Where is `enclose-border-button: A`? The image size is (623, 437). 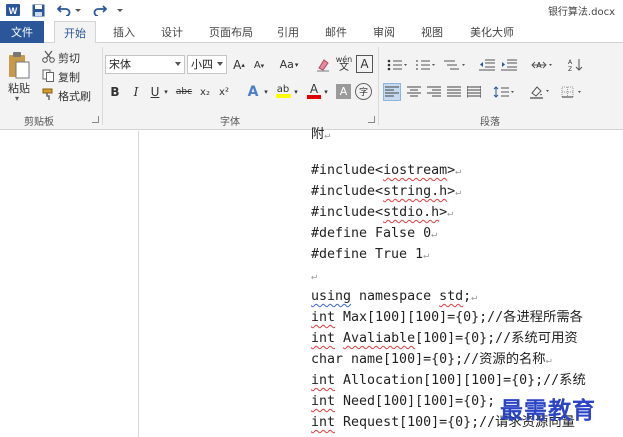 enclose-border-button: A is located at coordinates (364, 64).